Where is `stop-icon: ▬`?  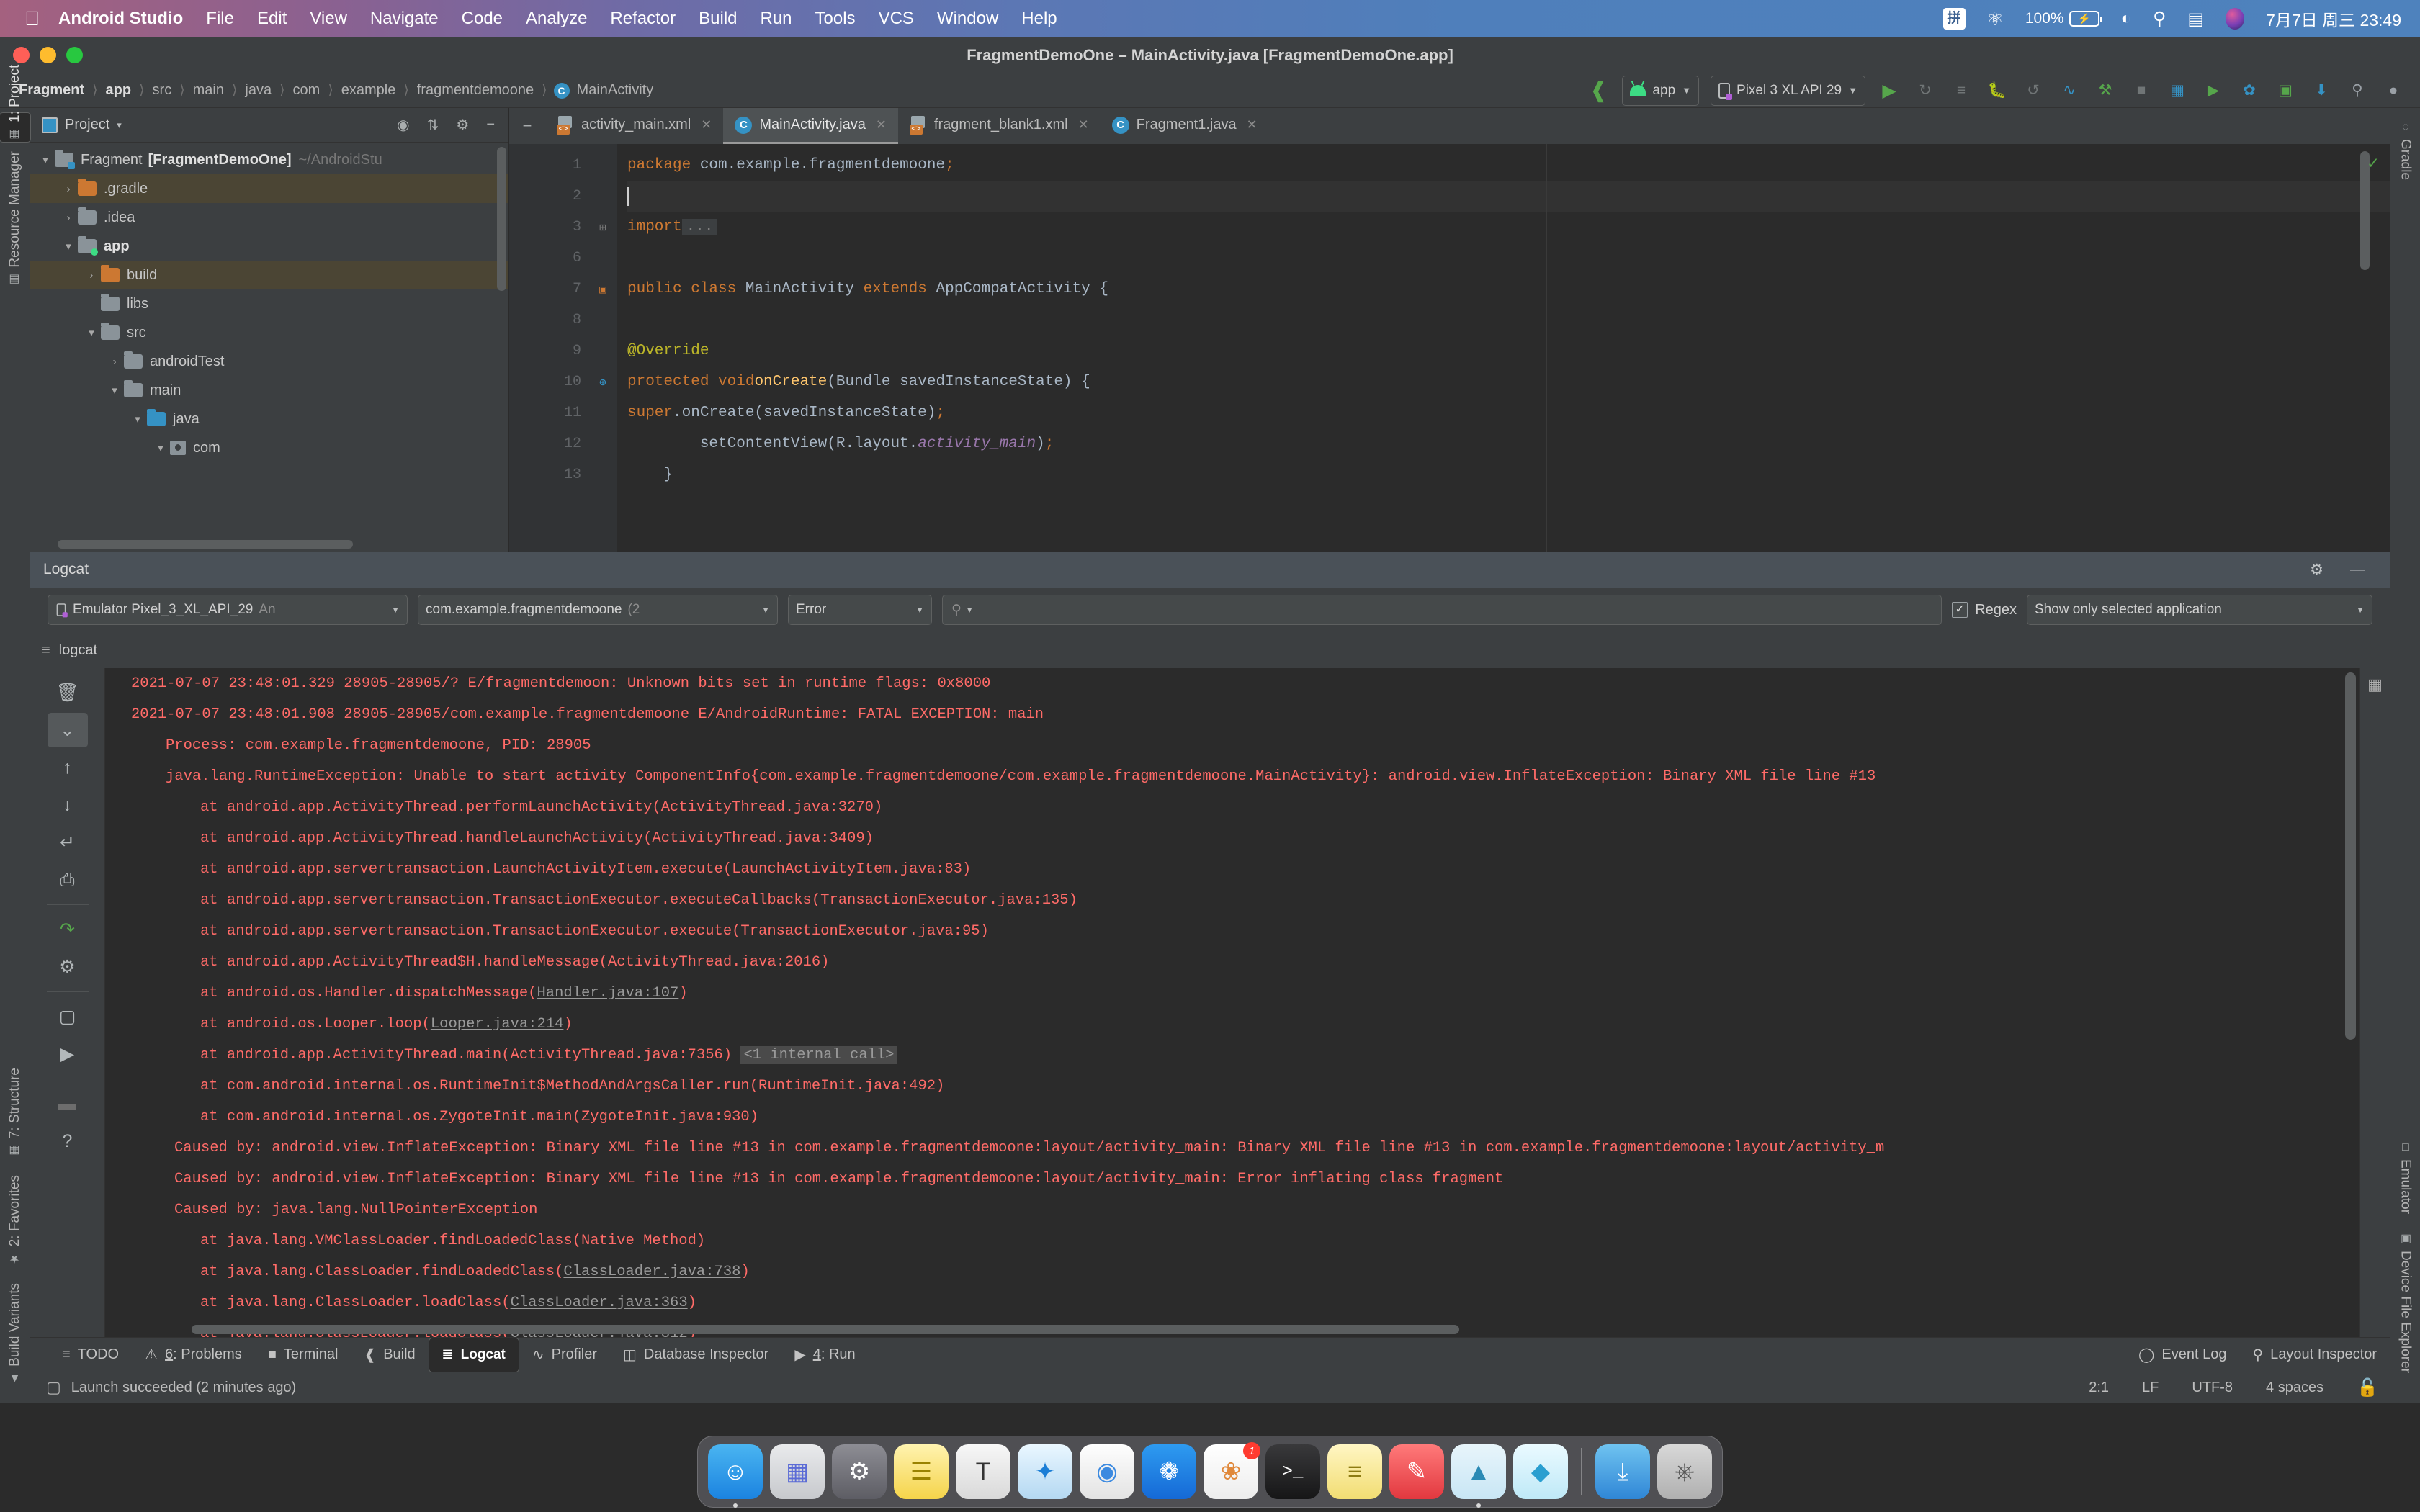 stop-icon: ▬ is located at coordinates (68, 1103).